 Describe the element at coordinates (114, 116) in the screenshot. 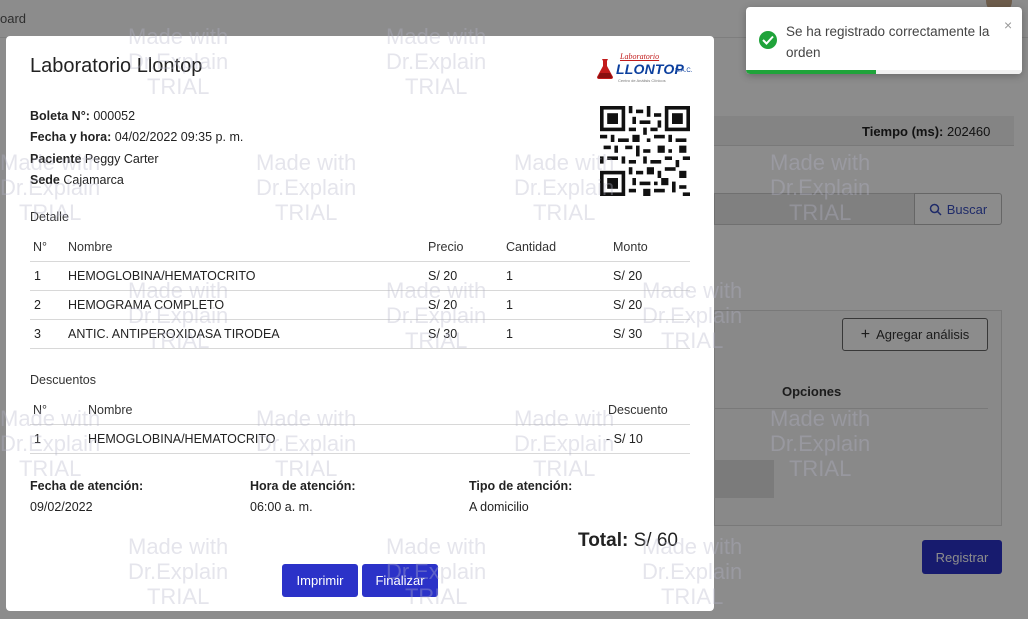

I see `boleta-value: 000052` at that location.